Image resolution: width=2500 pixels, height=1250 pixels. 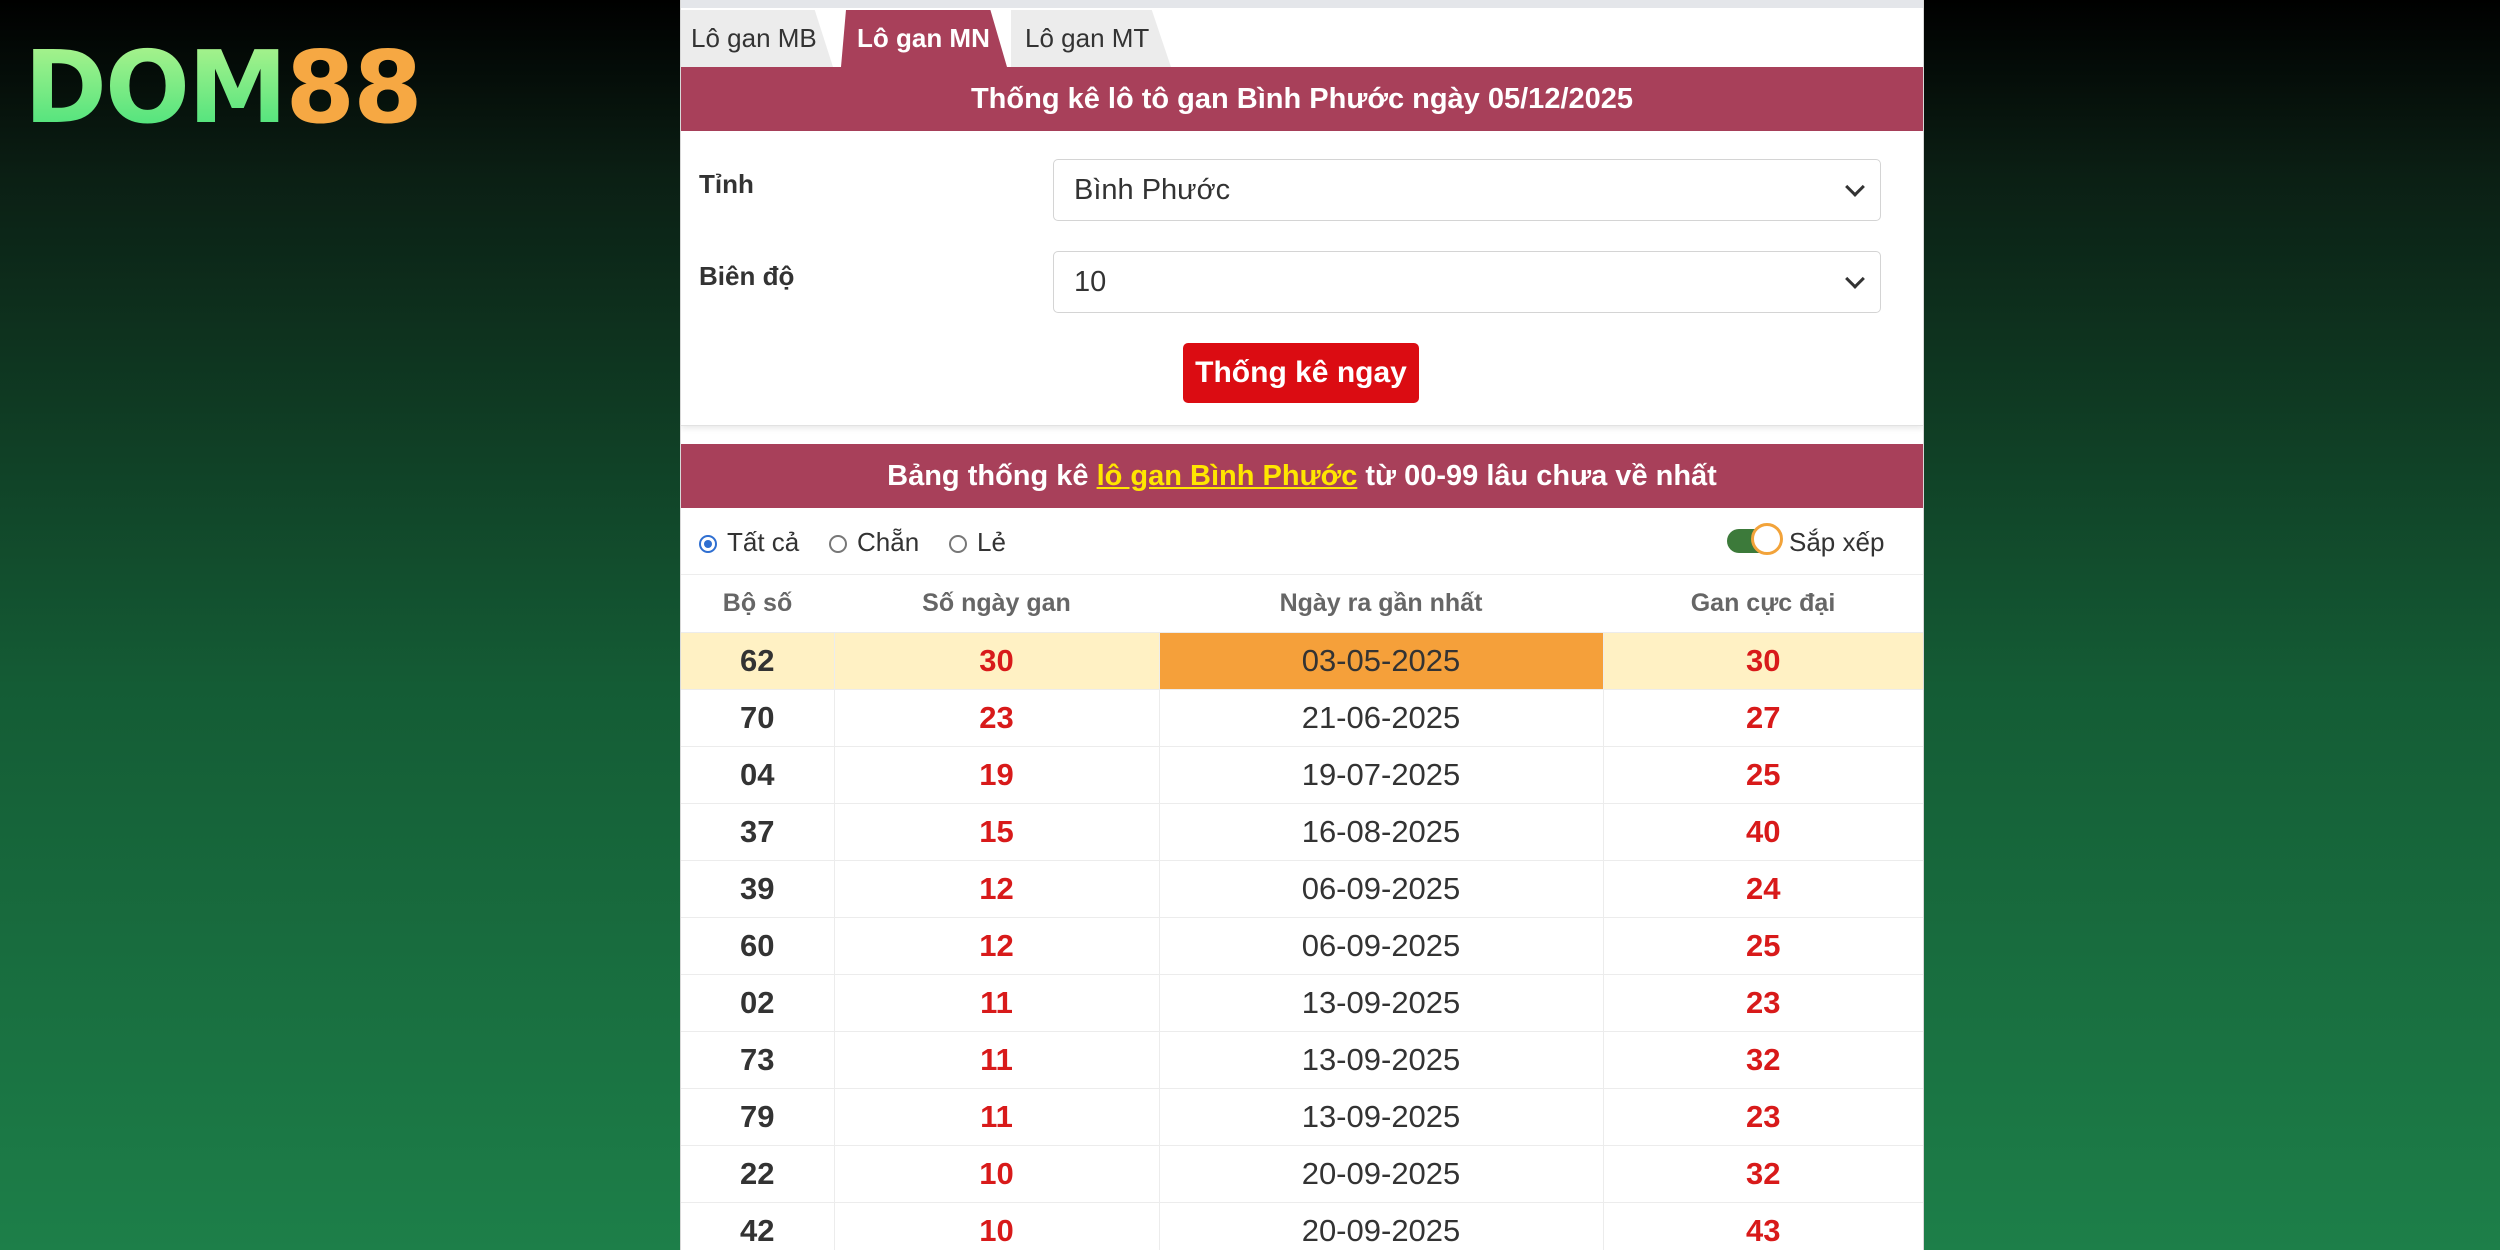 I want to click on table-row: 22 10 20-09-2025 32, so click(x=1302, y=1174).